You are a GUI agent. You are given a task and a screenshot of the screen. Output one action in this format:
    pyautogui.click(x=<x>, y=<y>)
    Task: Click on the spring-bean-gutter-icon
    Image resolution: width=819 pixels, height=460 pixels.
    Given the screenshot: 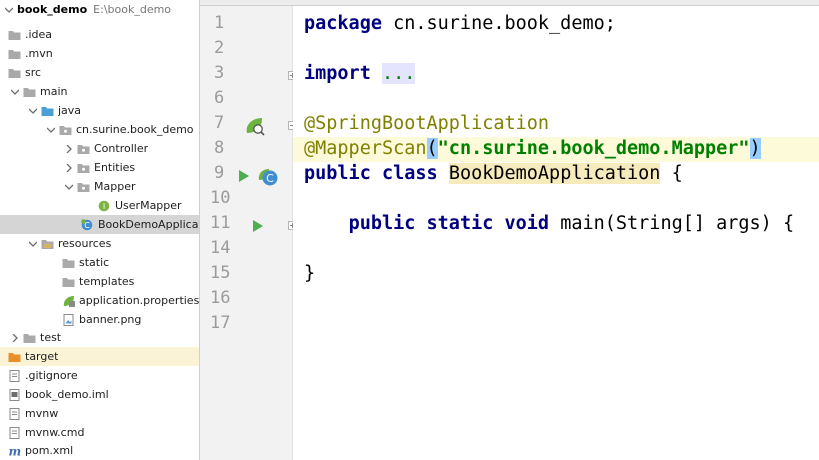 What is the action you would take?
    pyautogui.click(x=255, y=128)
    